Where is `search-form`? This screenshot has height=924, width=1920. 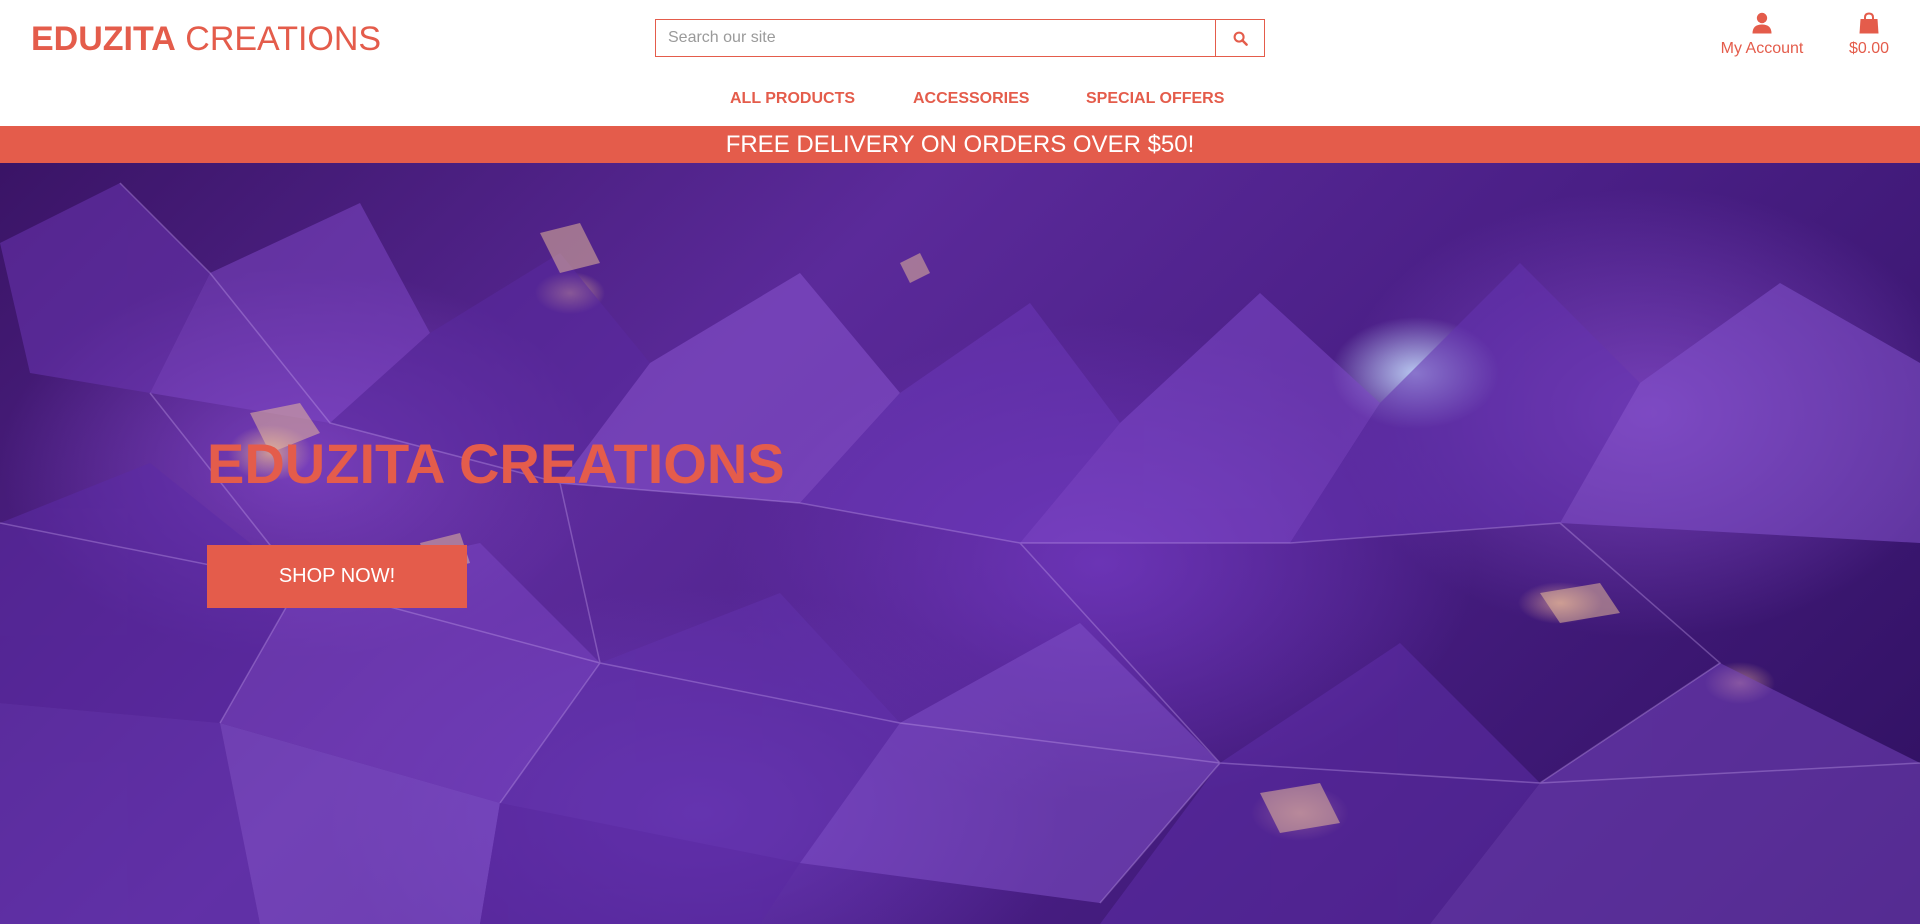 search-form is located at coordinates (960, 38).